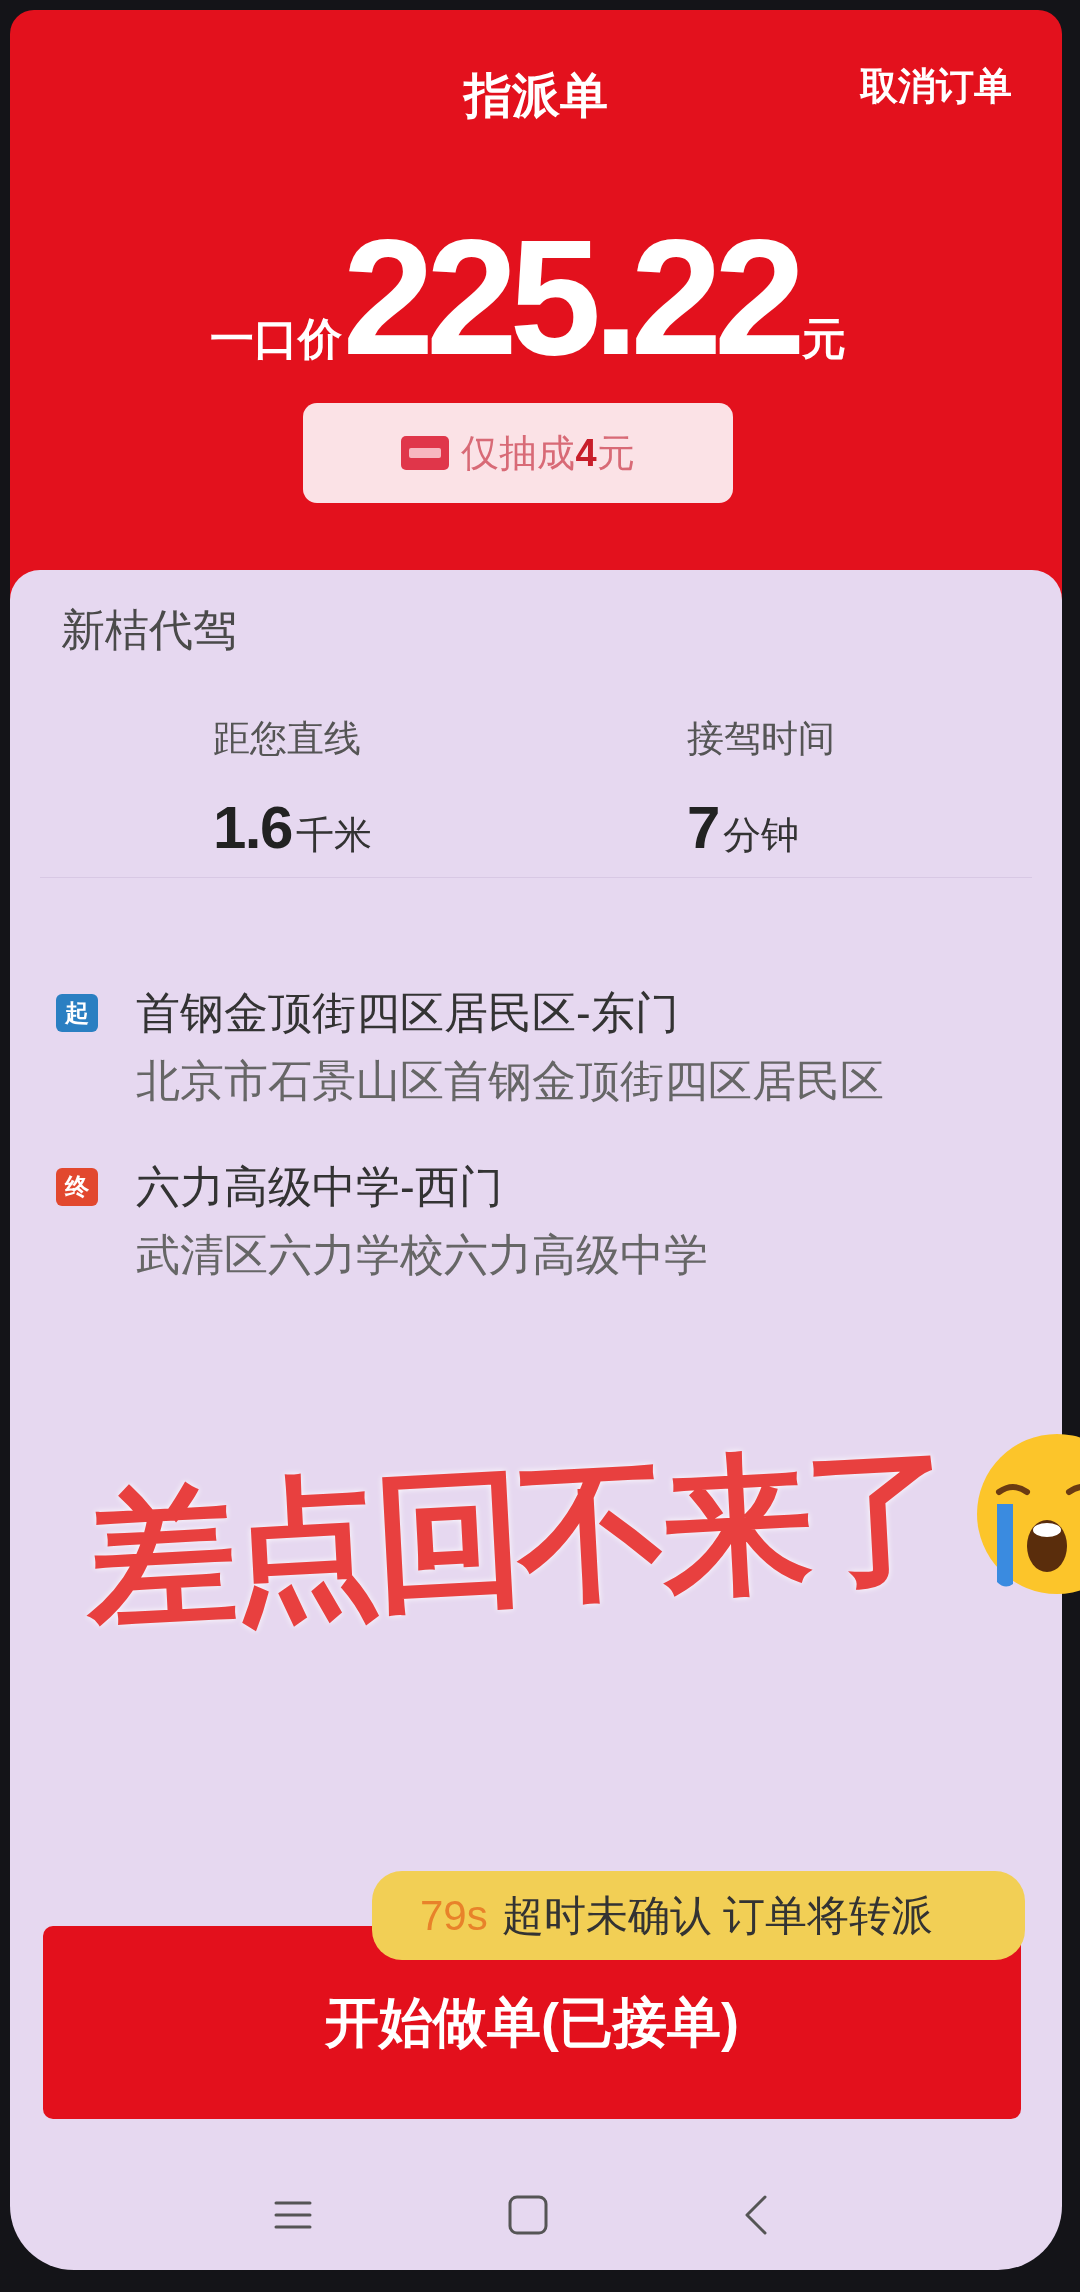 The height and width of the screenshot is (2292, 1080). Describe the element at coordinates (407, 1013) in the screenshot. I see `stop-name: 首钢金顶街四区居民区-东门` at that location.